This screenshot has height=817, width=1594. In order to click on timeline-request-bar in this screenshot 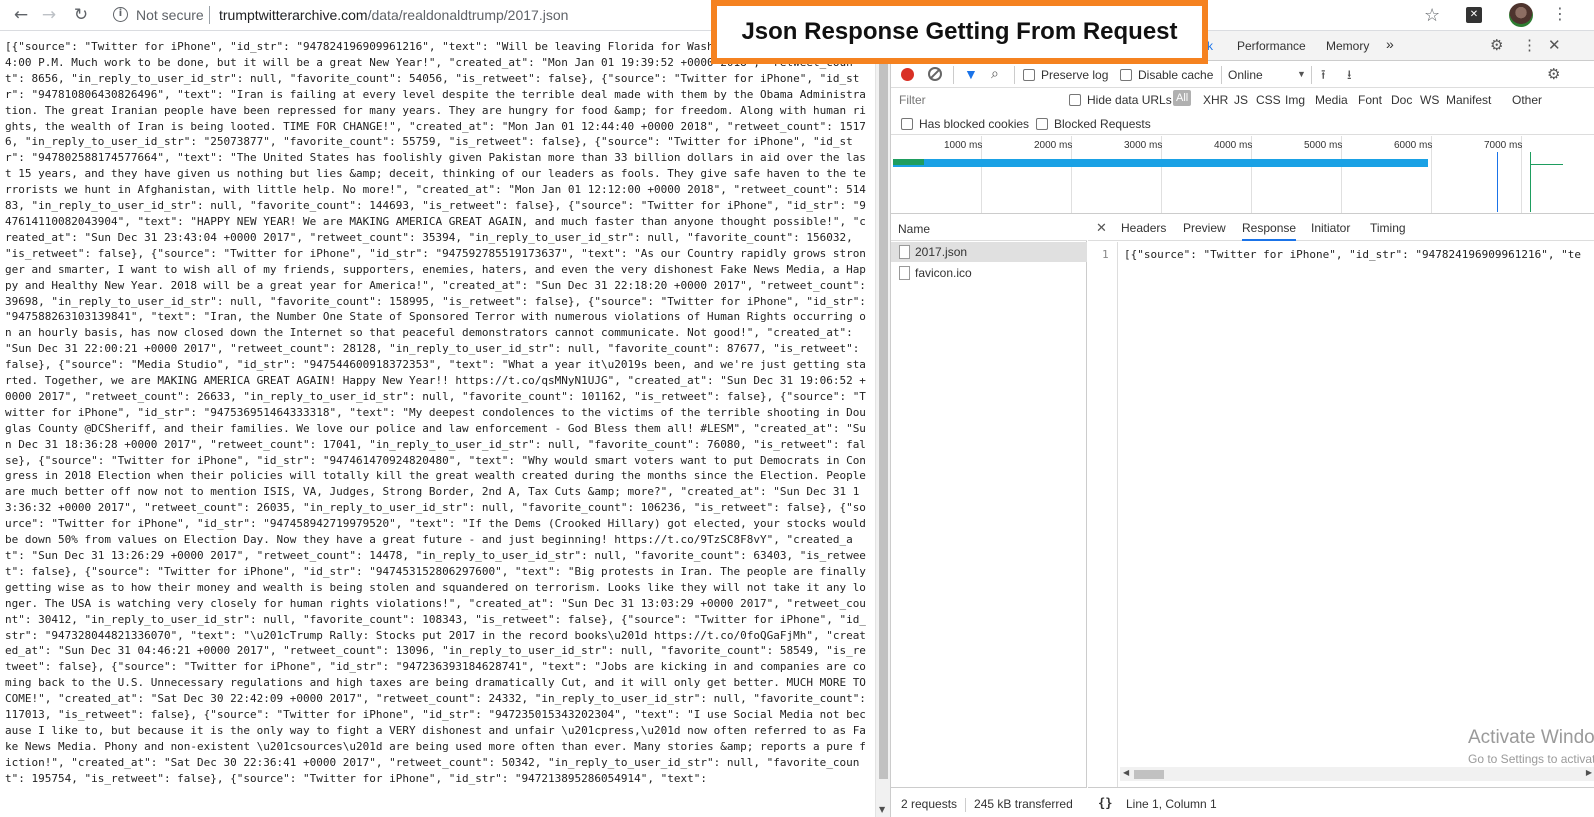, I will do `click(1160, 163)`.